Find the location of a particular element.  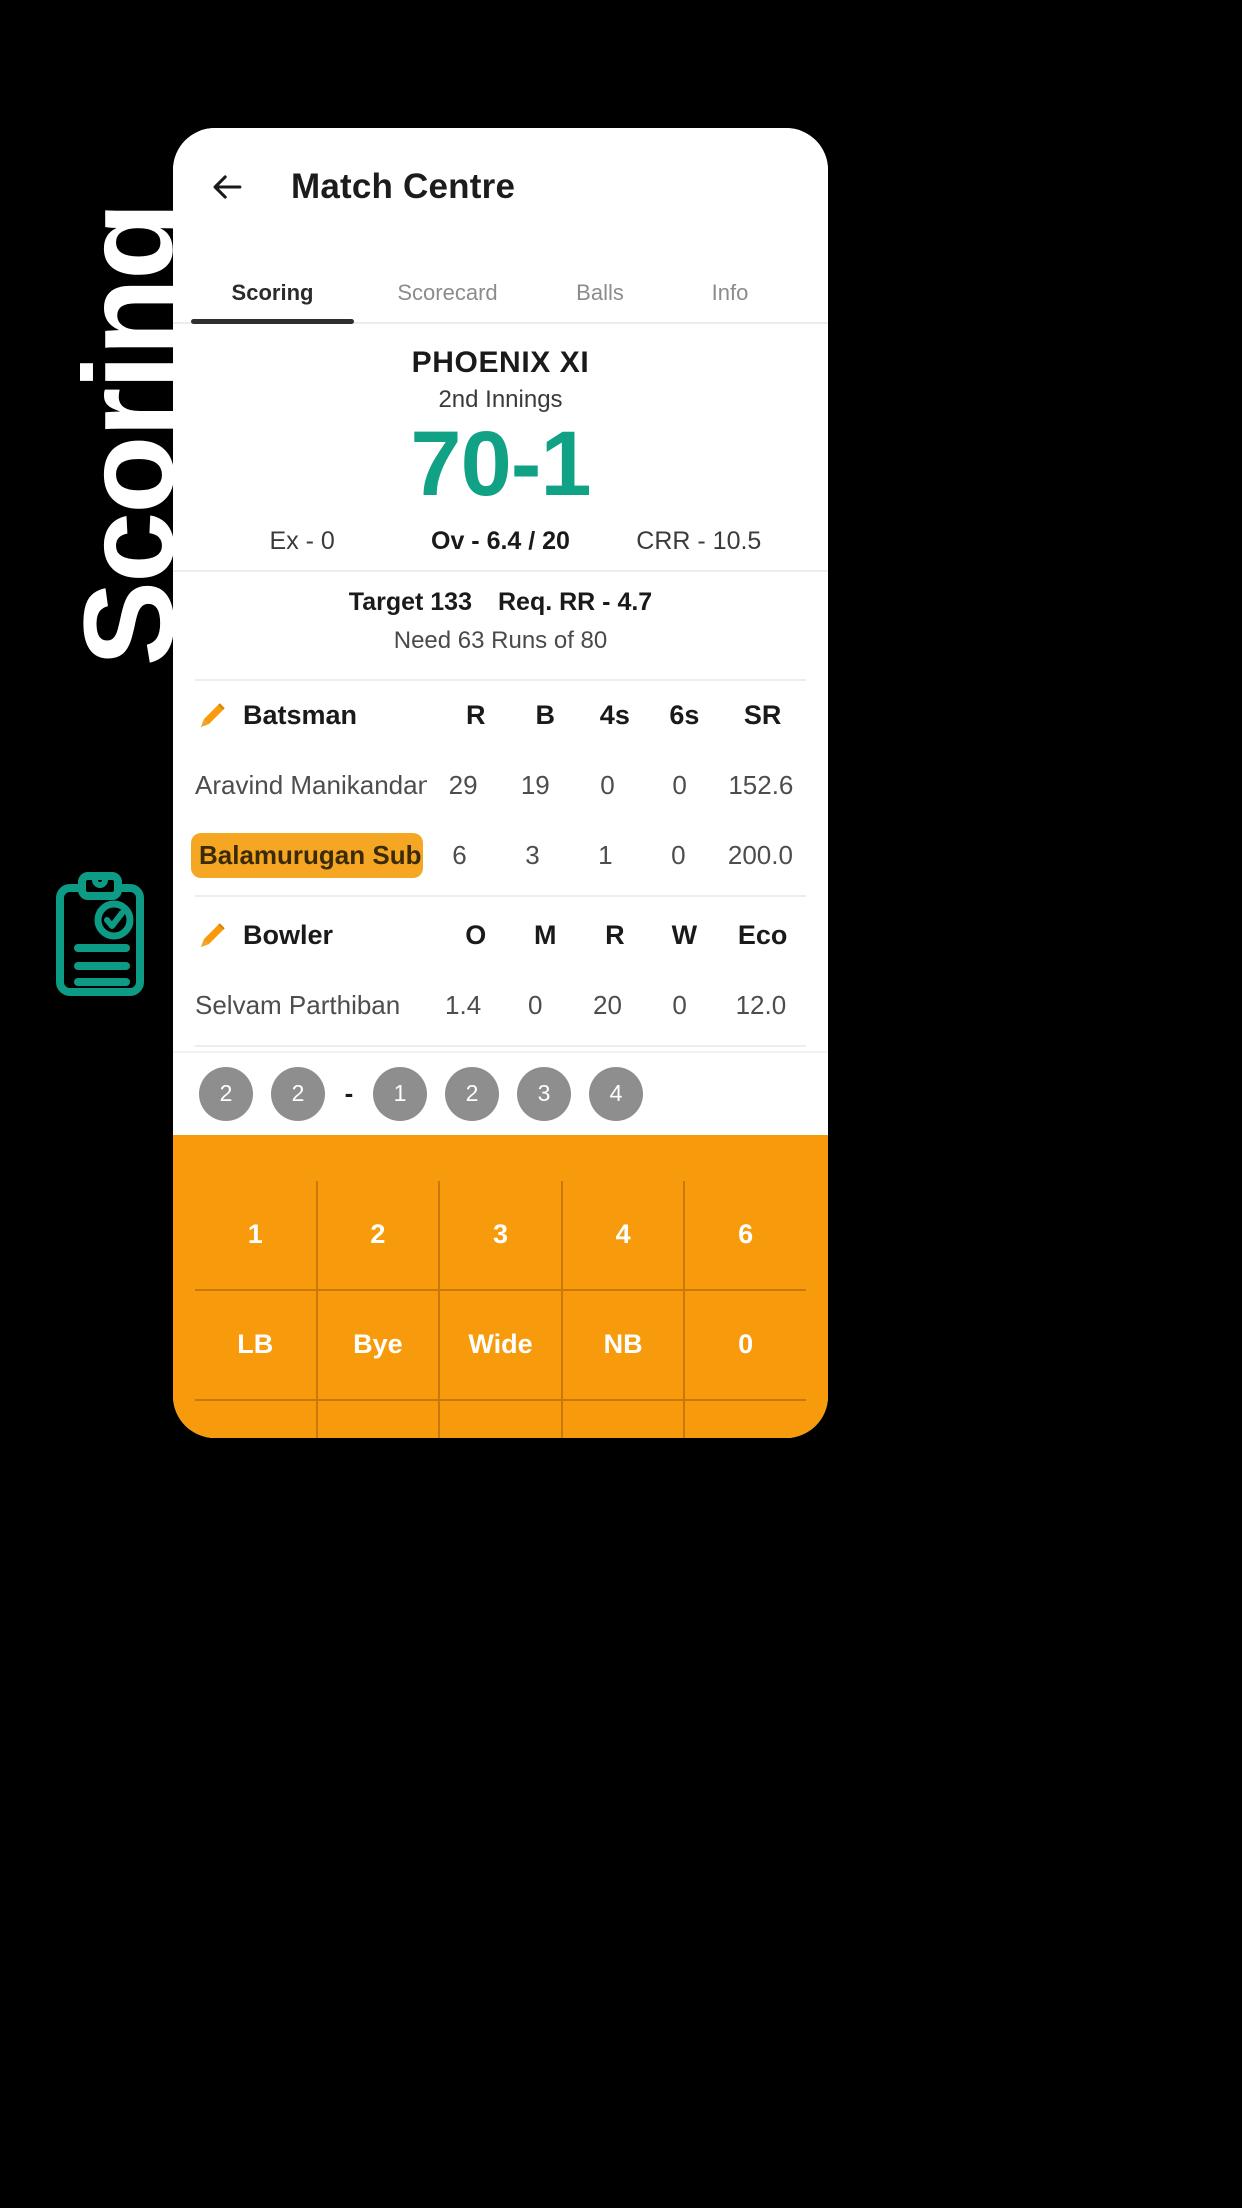

bowler-col-o: O is located at coordinates (476, 935).